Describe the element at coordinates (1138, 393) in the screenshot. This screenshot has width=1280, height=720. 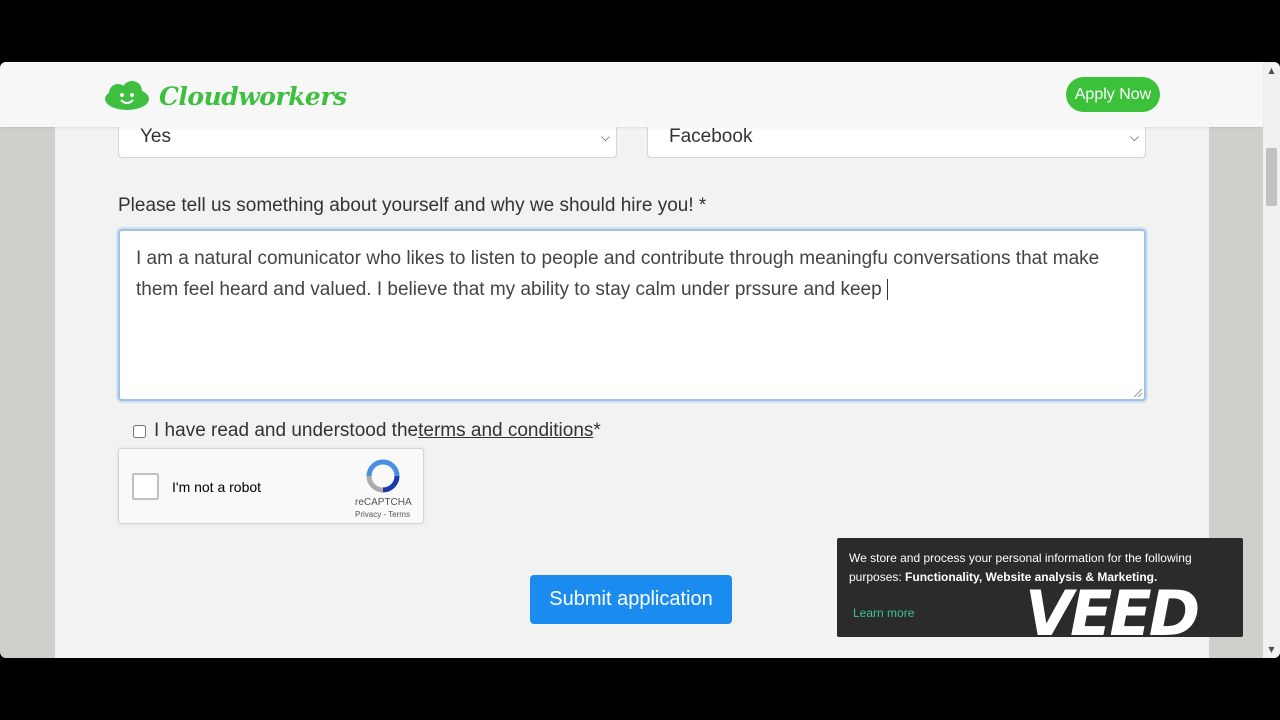
I see `resize-handle` at that location.